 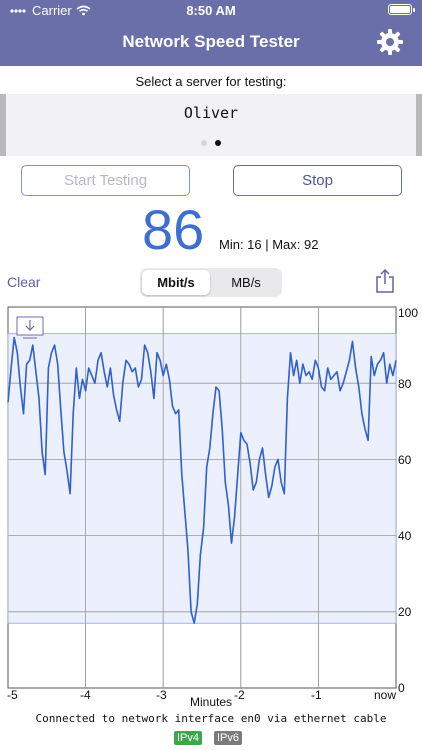 What do you see at coordinates (211, 282) in the screenshot?
I see `unit-segmented-control: Mbit/s MB/s` at bounding box center [211, 282].